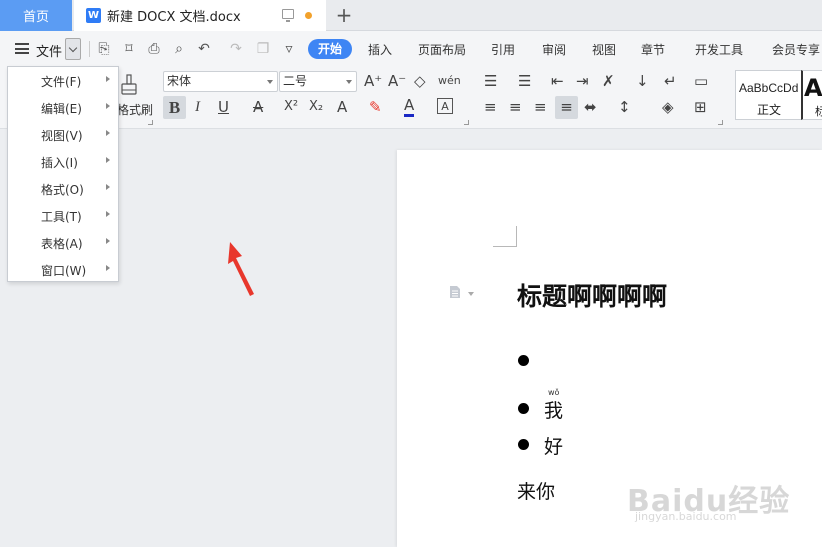 The width and height of the screenshot is (822, 547). Describe the element at coordinates (523, 444) in the screenshot. I see `bullet-dot` at that location.